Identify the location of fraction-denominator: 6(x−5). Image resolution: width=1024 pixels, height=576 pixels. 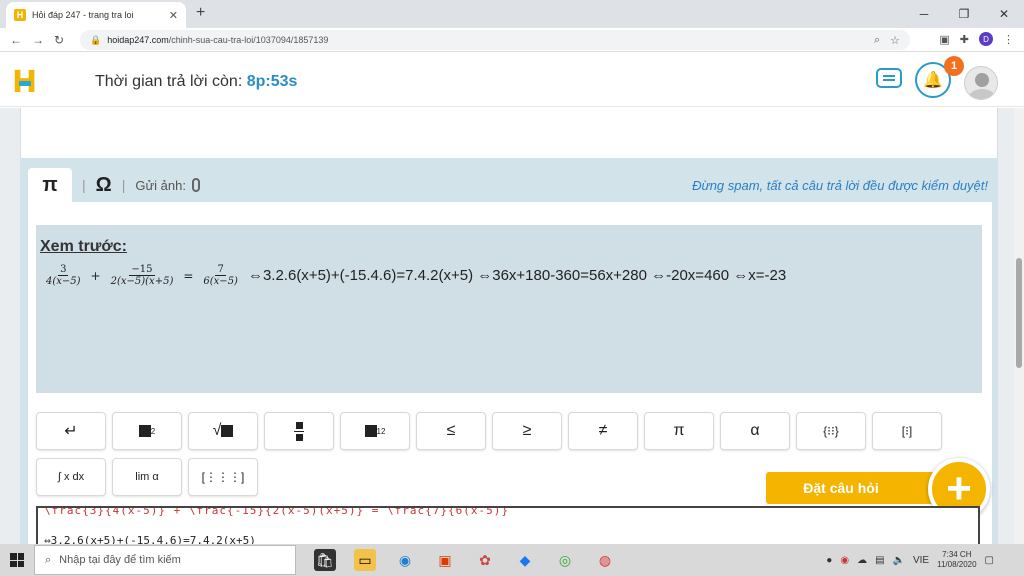
(220, 281).